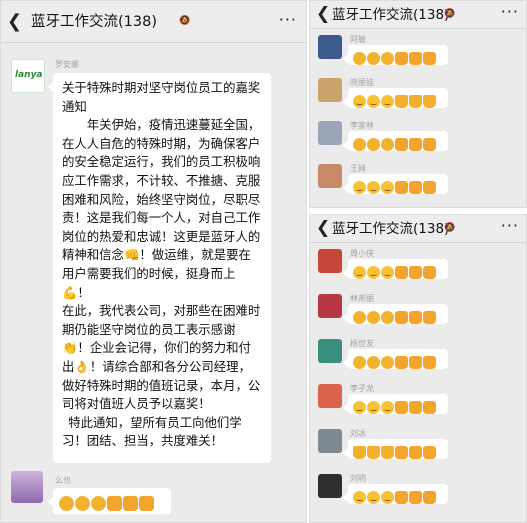  Describe the element at coordinates (362, 388) in the screenshot. I see `sender-name: 李子龙` at that location.